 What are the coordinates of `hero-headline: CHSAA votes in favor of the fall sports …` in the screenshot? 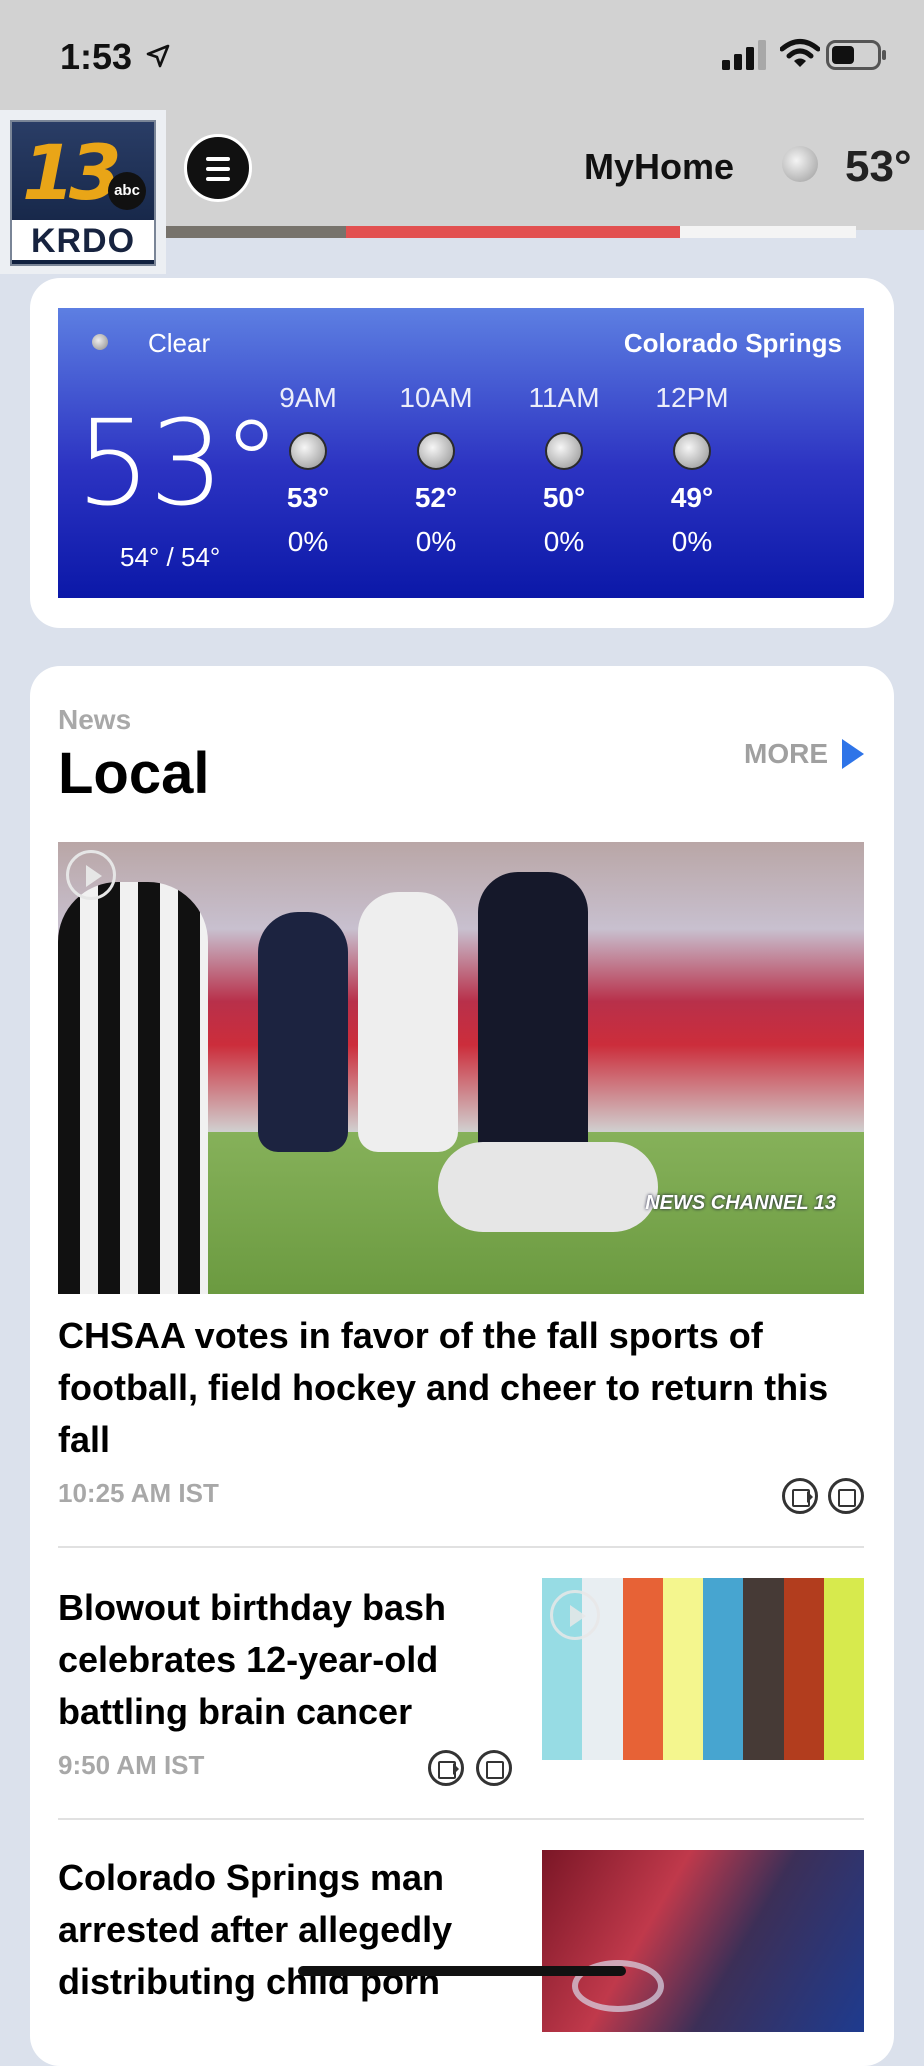 It's located at (461, 1388).